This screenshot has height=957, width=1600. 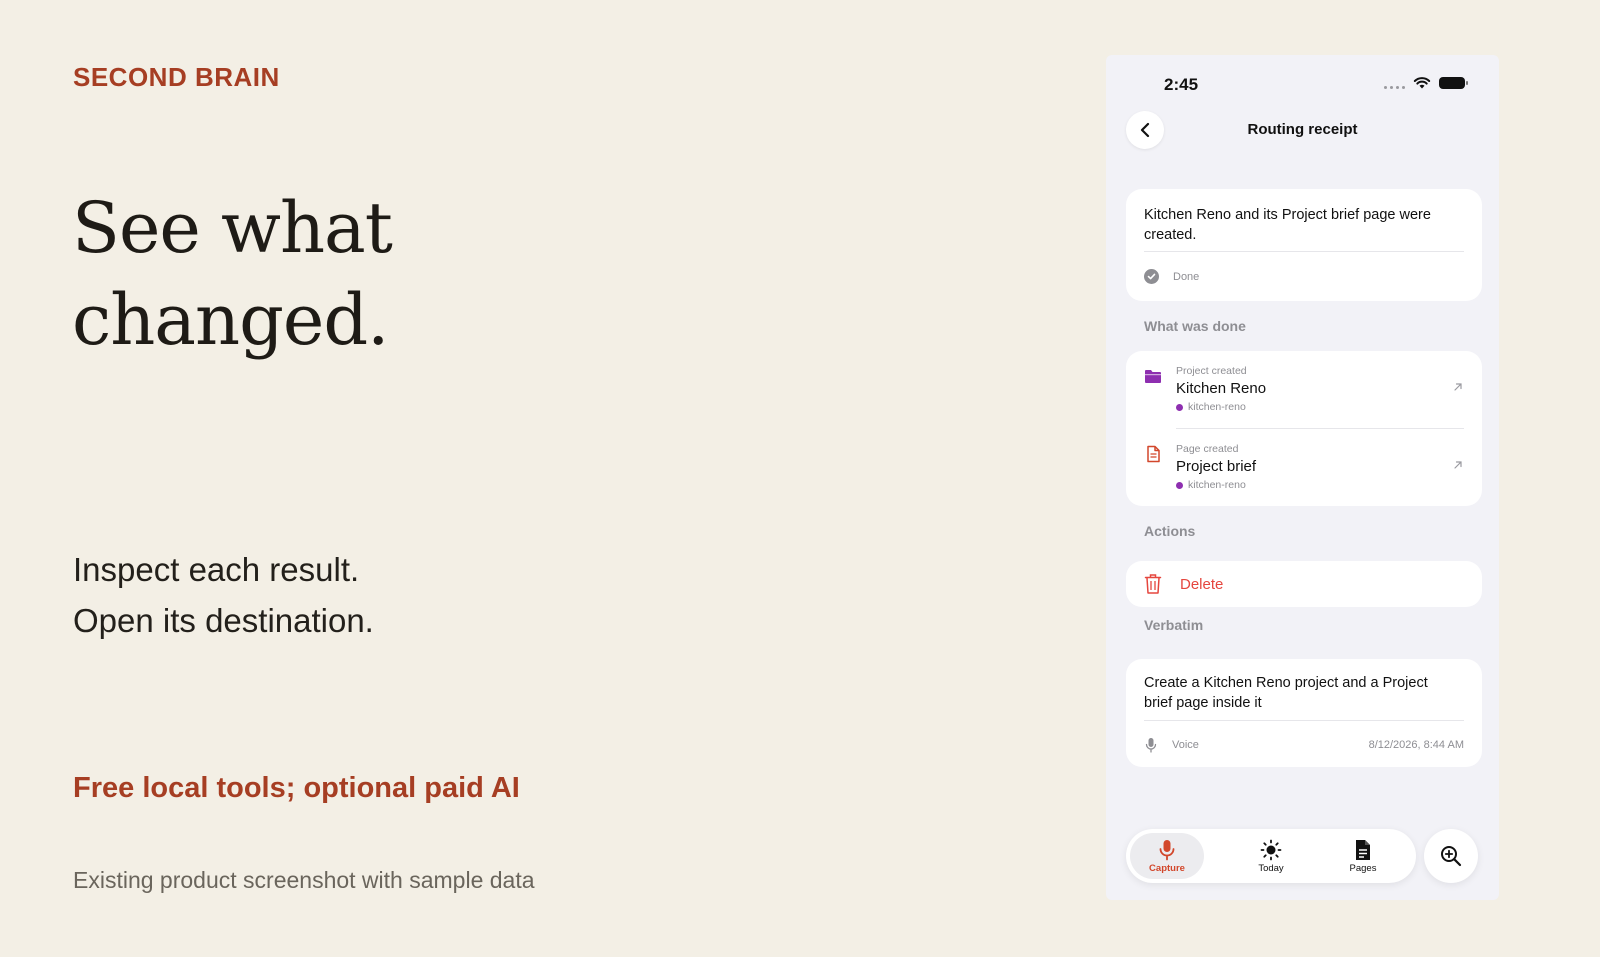 I want to click on result-item-page: Page created Project brief kitchen-reno, so click(x=1304, y=468).